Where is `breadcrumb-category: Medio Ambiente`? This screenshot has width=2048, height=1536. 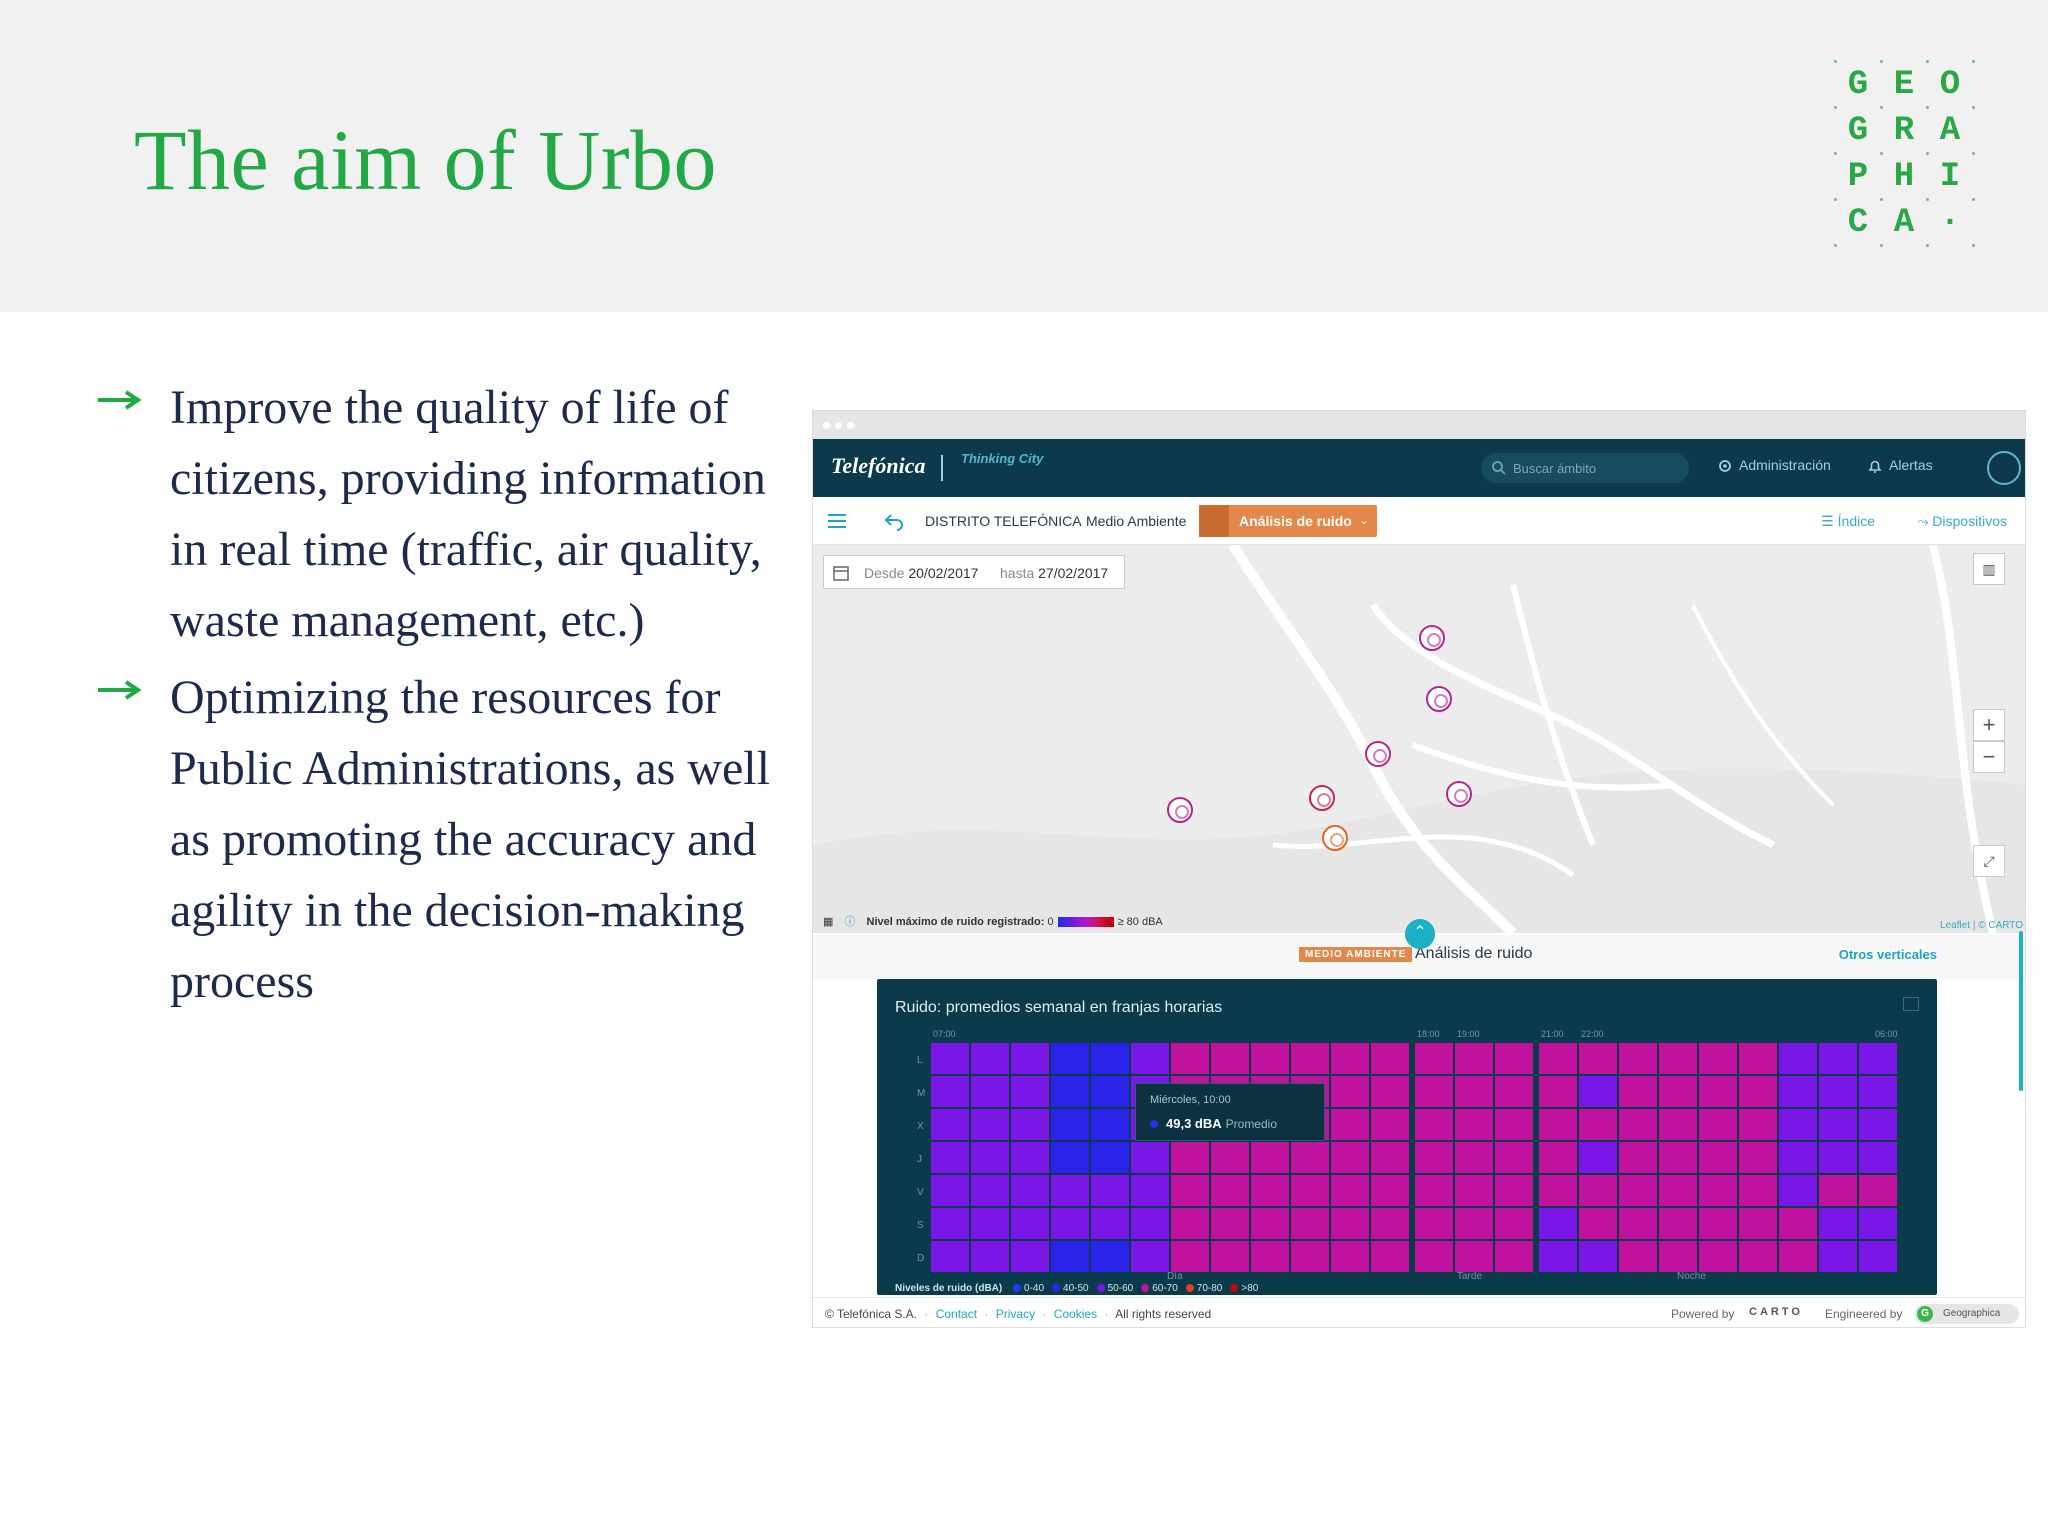 breadcrumb-category: Medio Ambiente is located at coordinates (1136, 521).